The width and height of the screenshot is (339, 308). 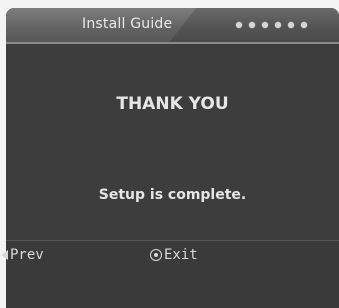 I want to click on exit-label: Exit, so click(x=181, y=255).